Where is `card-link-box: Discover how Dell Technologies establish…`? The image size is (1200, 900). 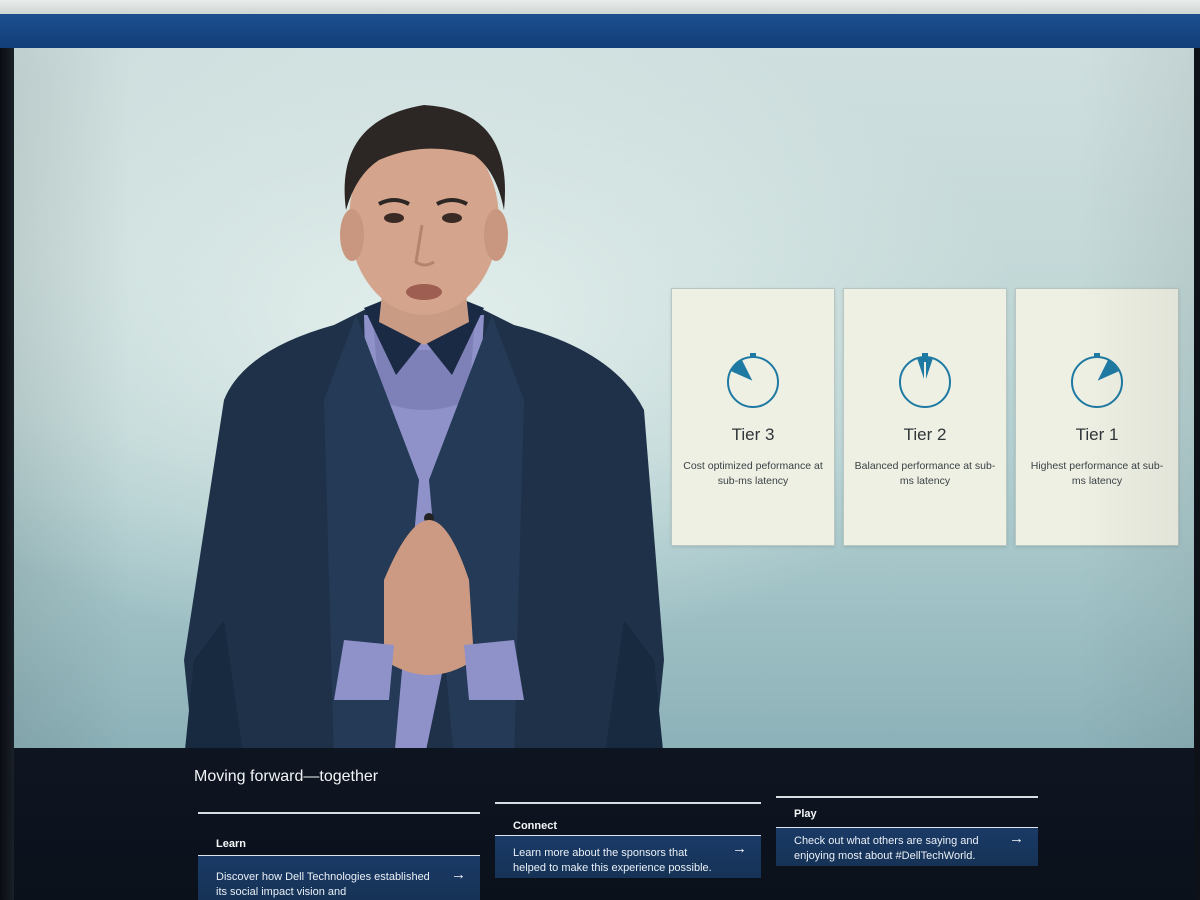 card-link-box: Discover how Dell Technologies establish… is located at coordinates (339, 877).